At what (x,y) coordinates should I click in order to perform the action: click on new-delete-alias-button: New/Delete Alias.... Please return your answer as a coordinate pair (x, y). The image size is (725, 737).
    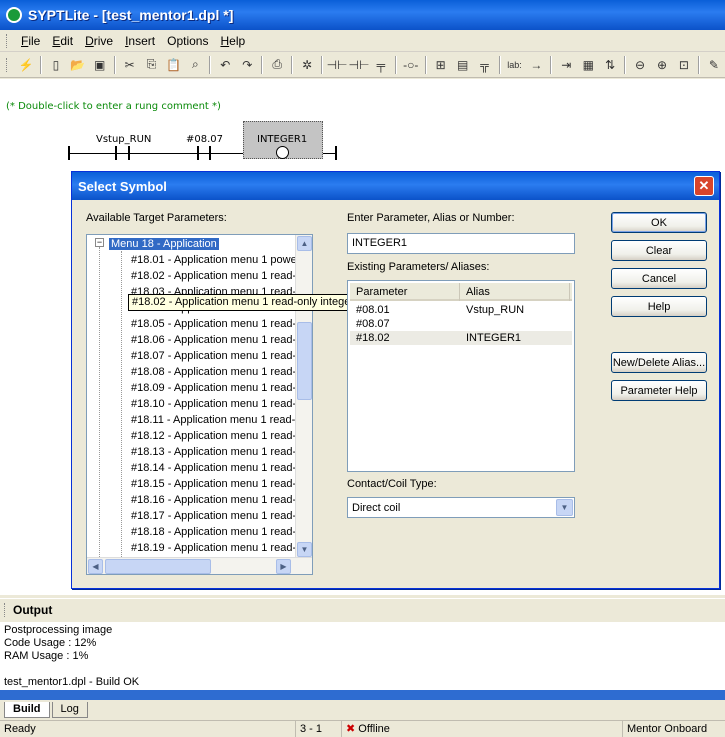
    Looking at the image, I should click on (659, 362).